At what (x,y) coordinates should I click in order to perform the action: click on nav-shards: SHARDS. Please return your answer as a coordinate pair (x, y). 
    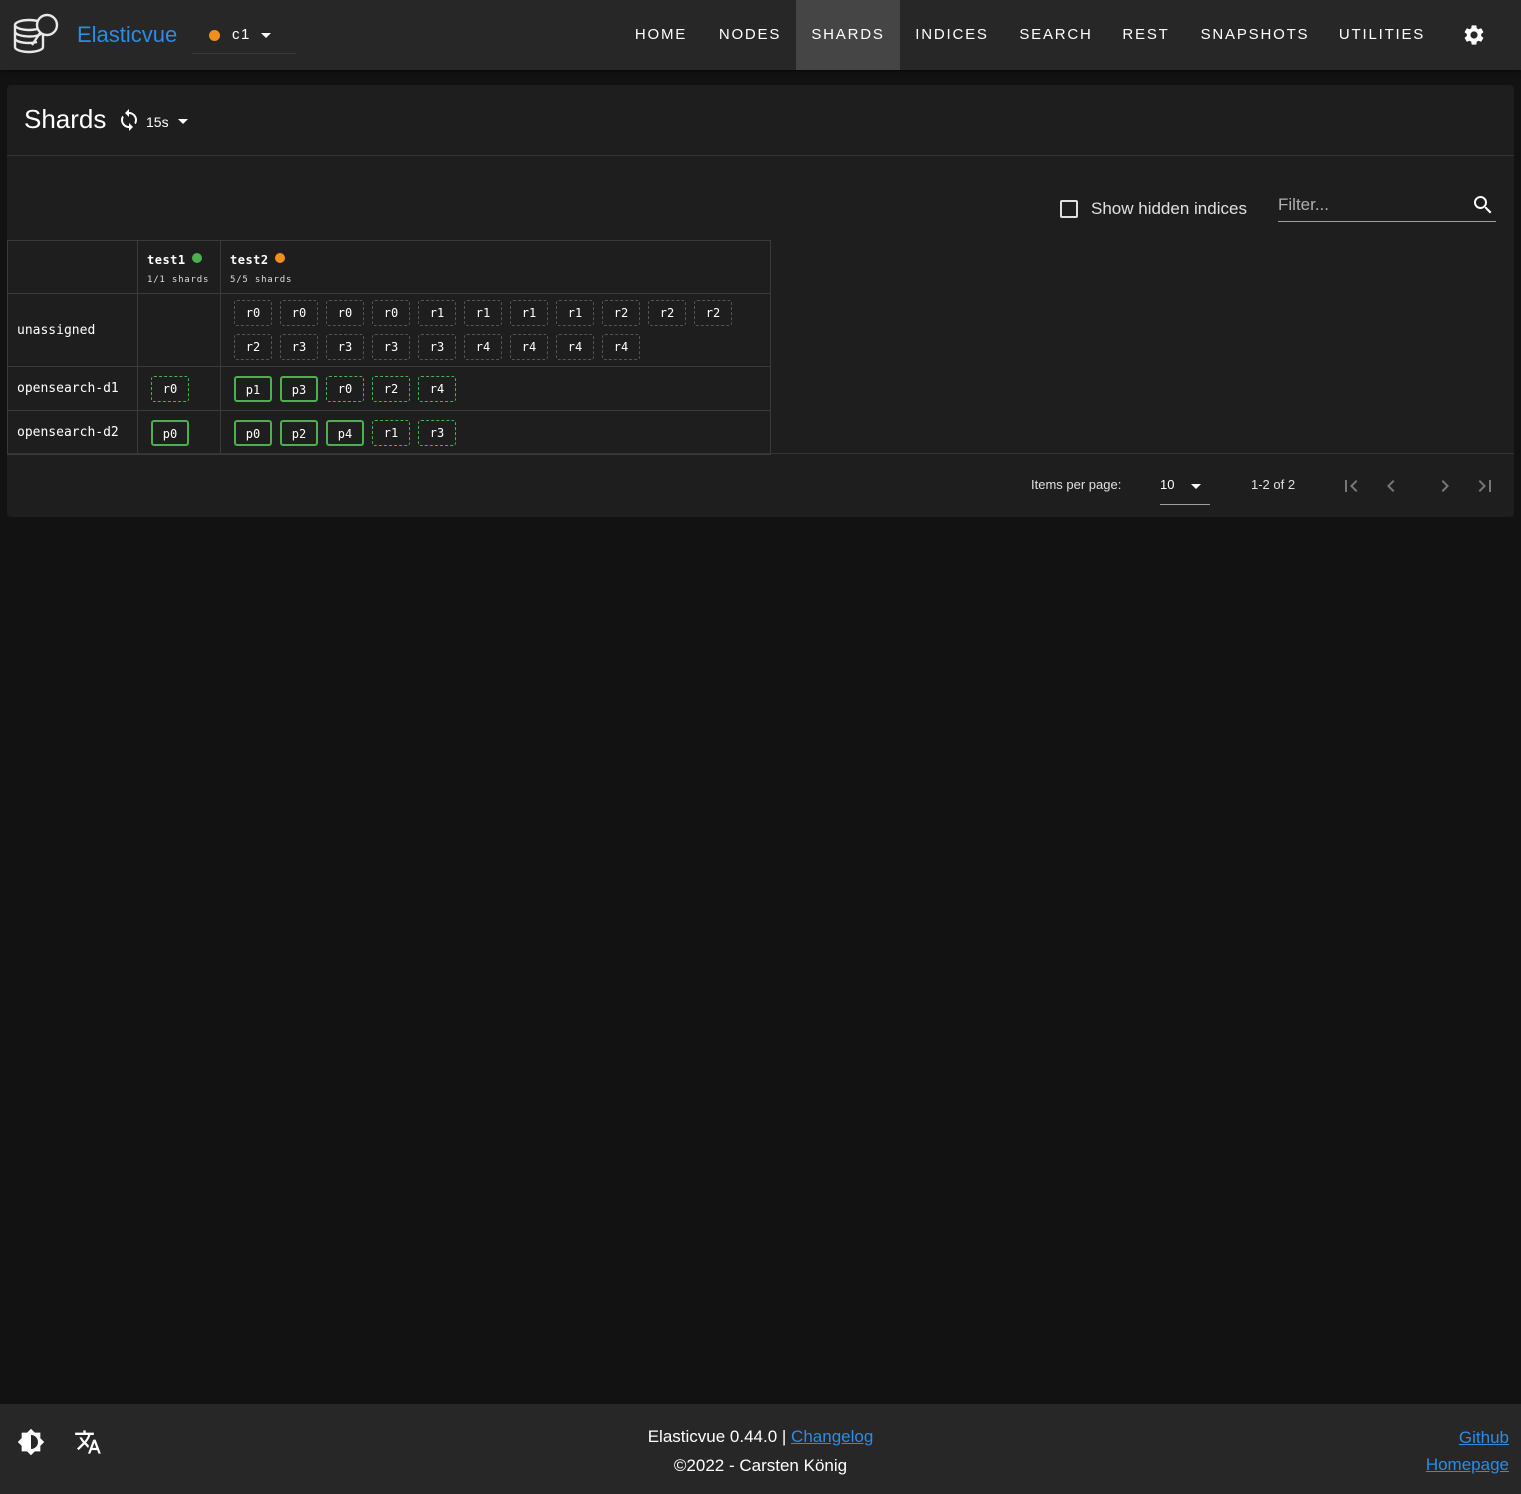
    Looking at the image, I should click on (848, 35).